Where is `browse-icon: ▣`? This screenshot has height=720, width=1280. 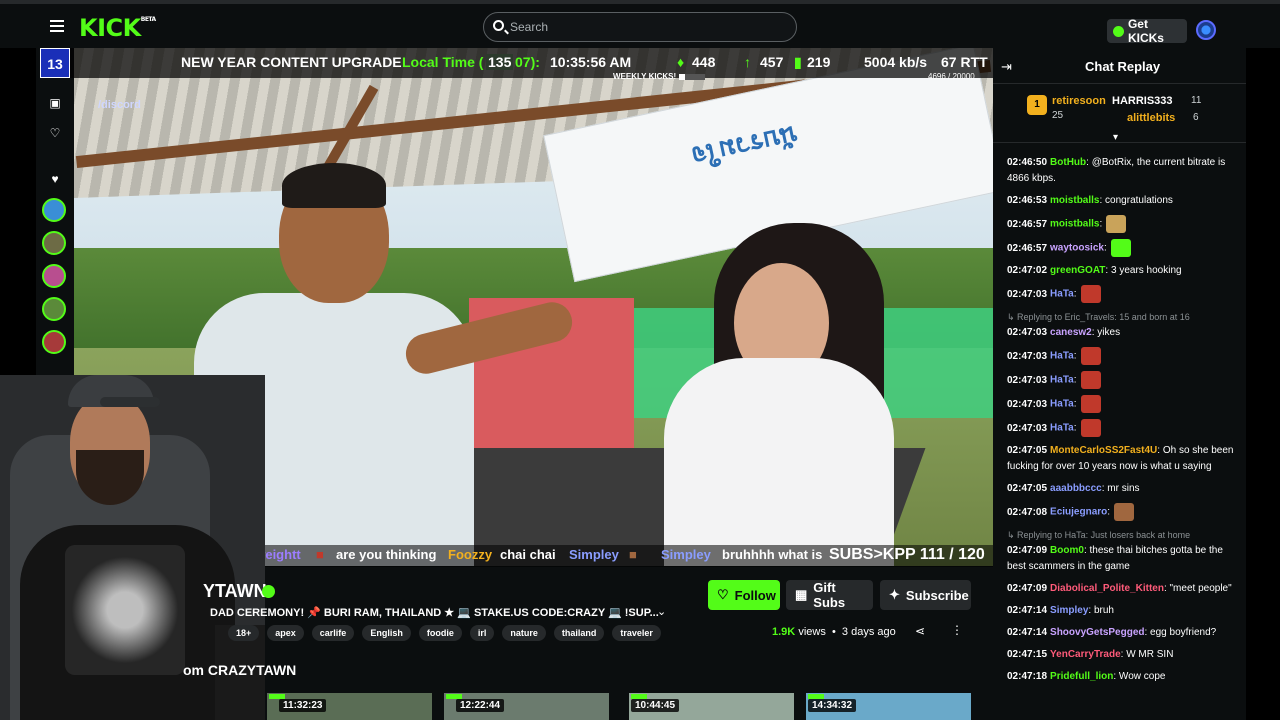 browse-icon: ▣ is located at coordinates (55, 103).